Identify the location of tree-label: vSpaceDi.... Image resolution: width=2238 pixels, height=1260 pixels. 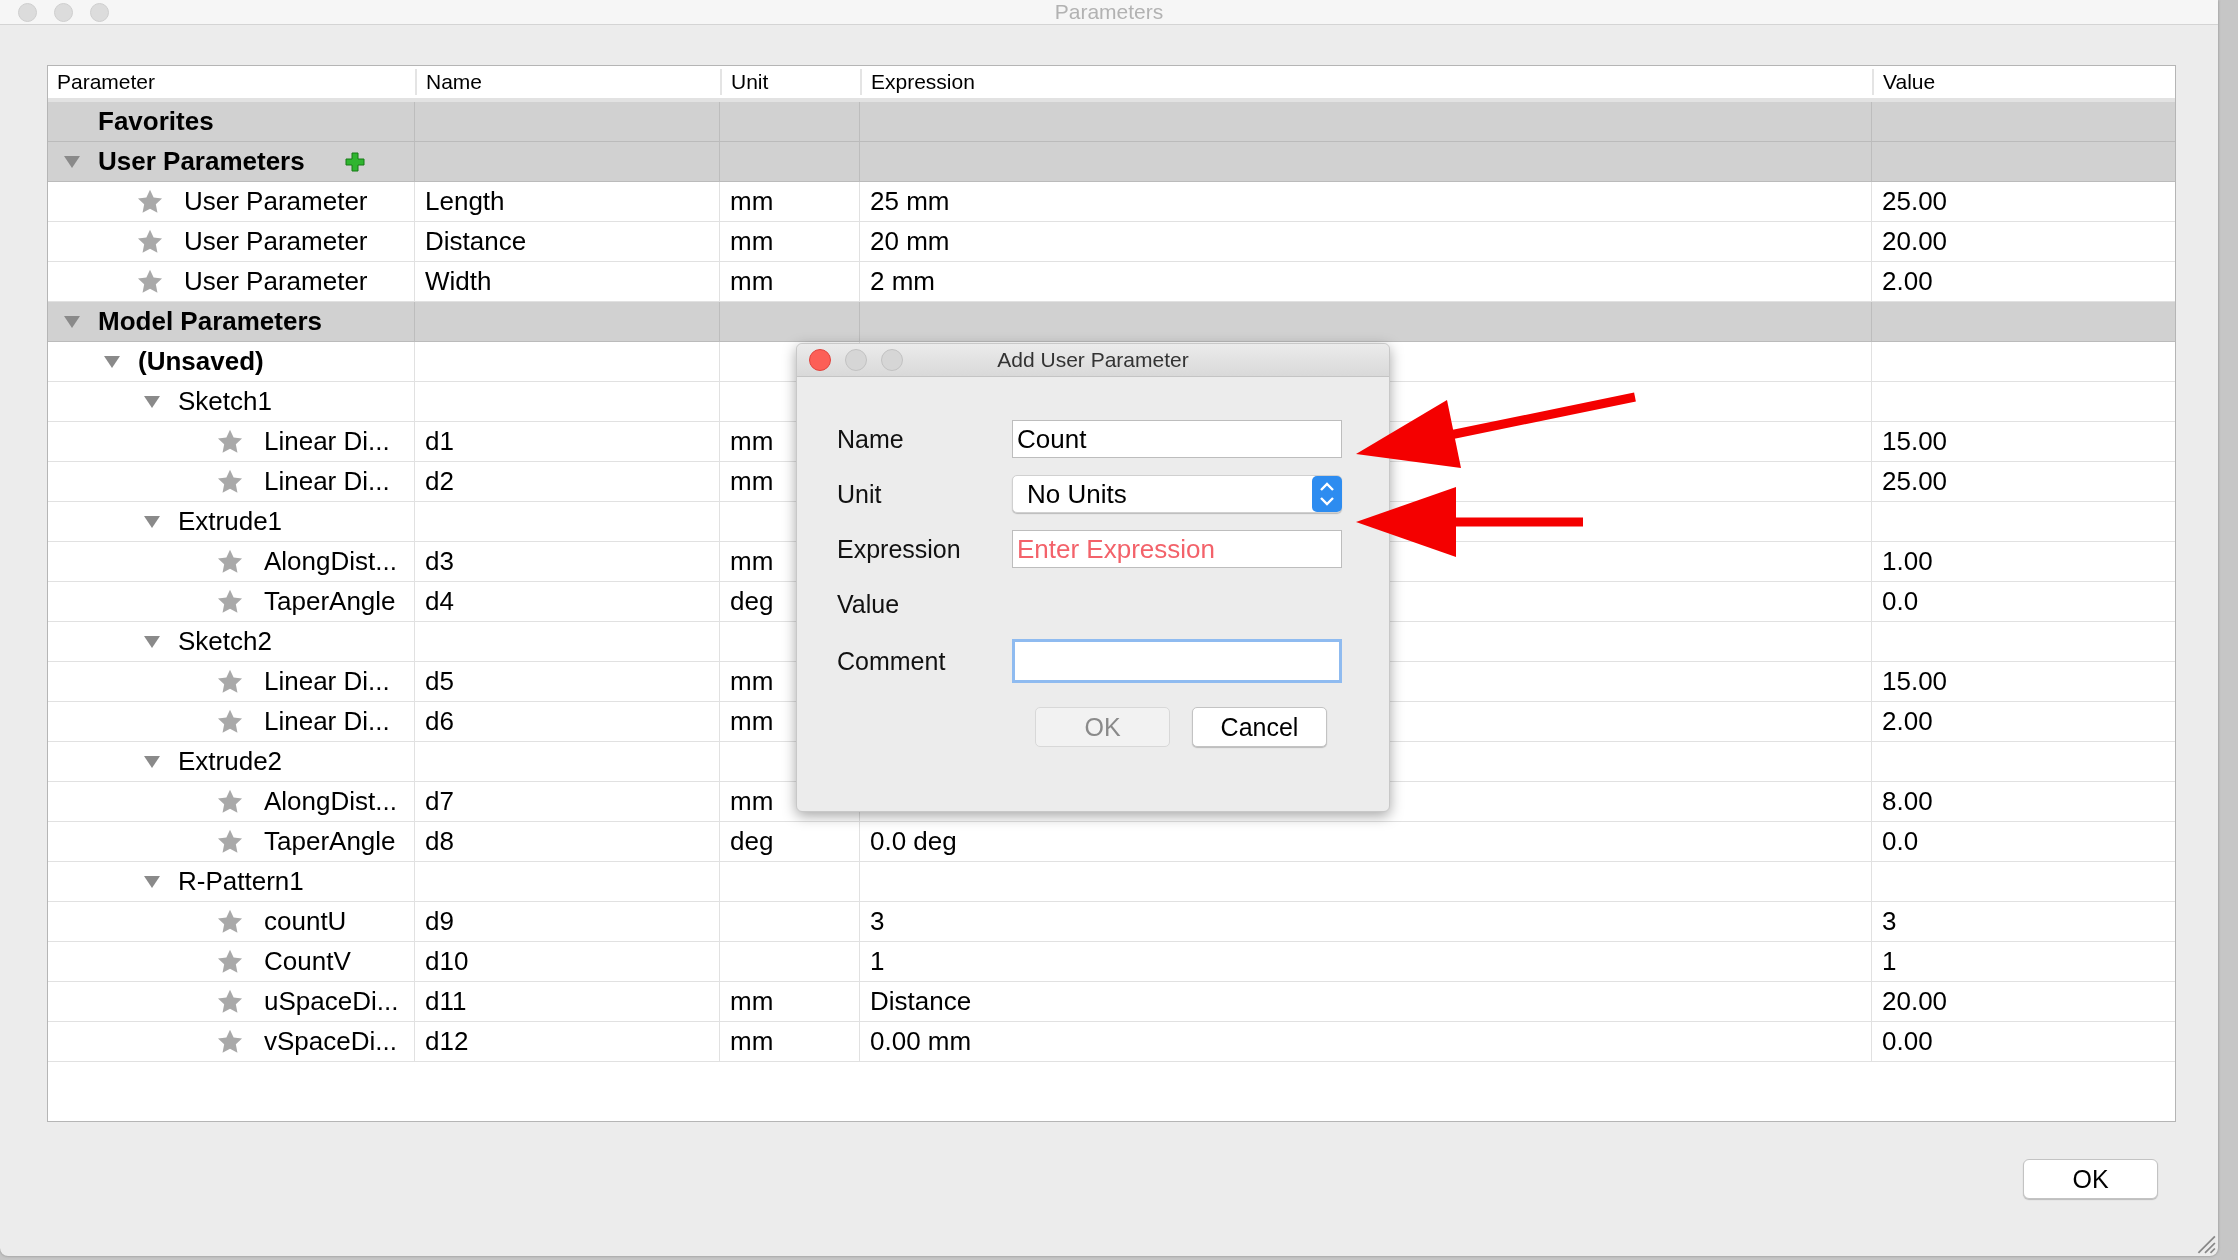
(330, 1041).